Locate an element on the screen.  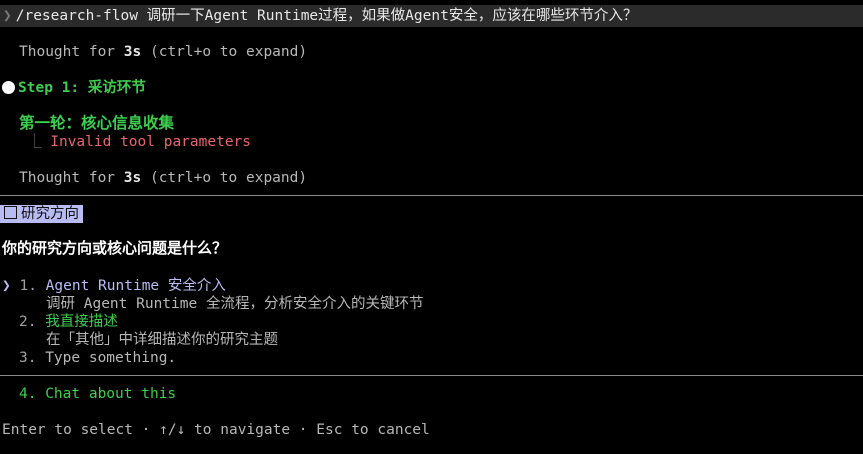
prompt-caret-icon: ❯ is located at coordinates (7, 16).